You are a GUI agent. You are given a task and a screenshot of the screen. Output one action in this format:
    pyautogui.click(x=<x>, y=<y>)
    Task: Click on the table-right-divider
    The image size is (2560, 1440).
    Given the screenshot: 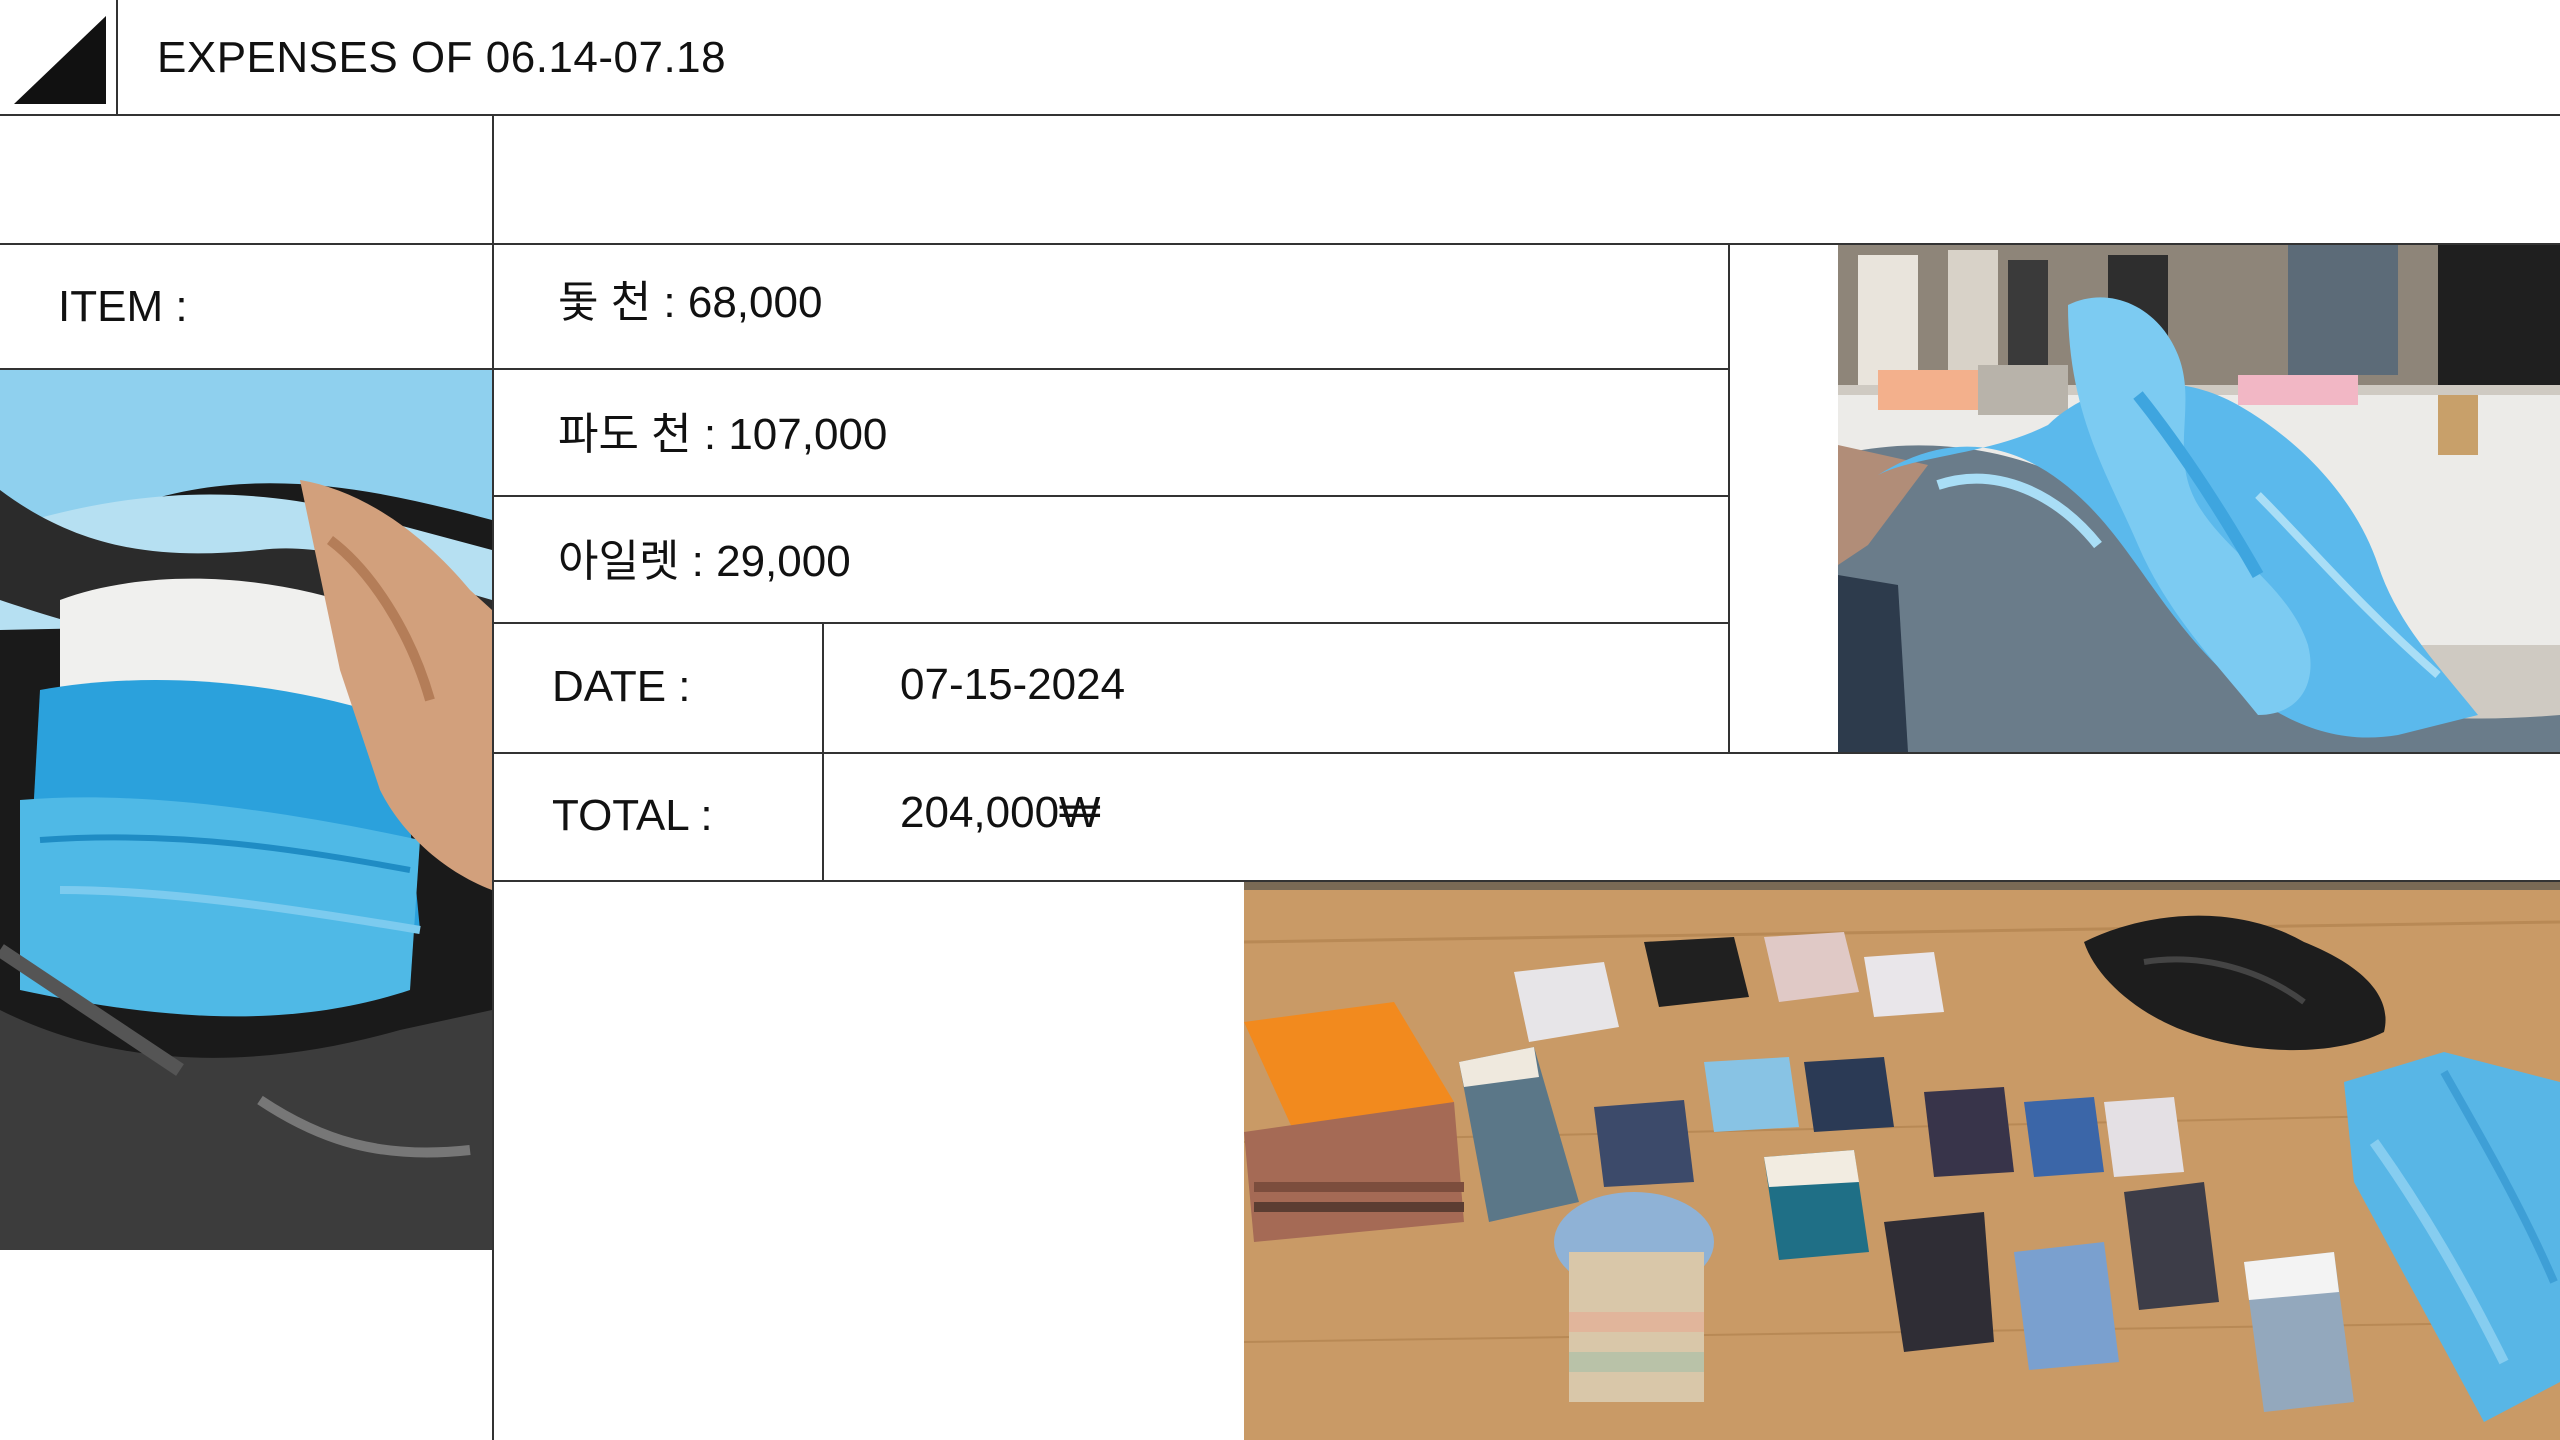 What is the action you would take?
    pyautogui.click(x=1729, y=497)
    